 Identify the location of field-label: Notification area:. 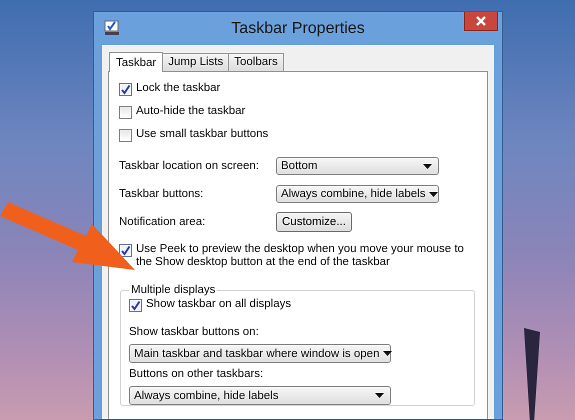
(162, 222).